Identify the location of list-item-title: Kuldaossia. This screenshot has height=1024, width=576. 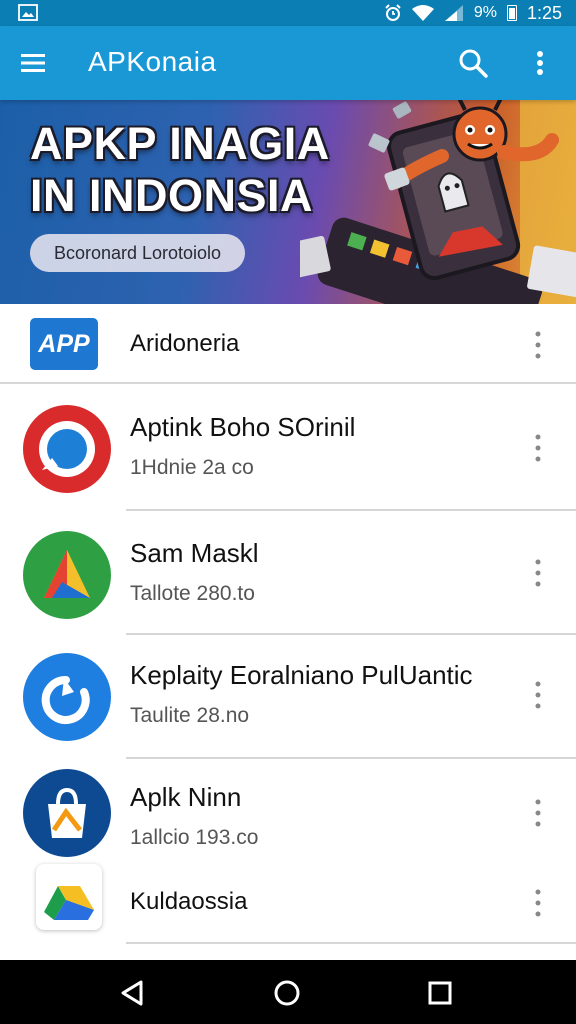
(189, 901).